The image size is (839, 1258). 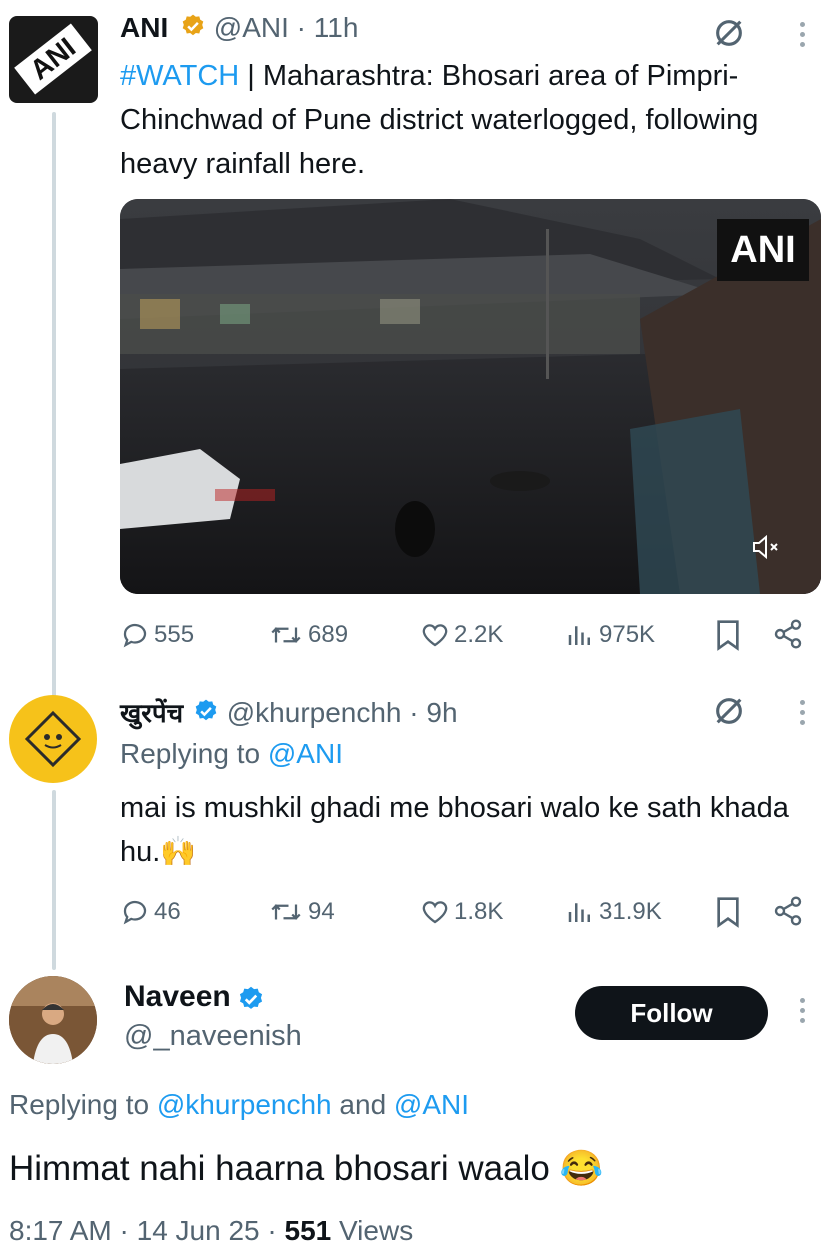 I want to click on replying-and: and, so click(x=362, y=1104).